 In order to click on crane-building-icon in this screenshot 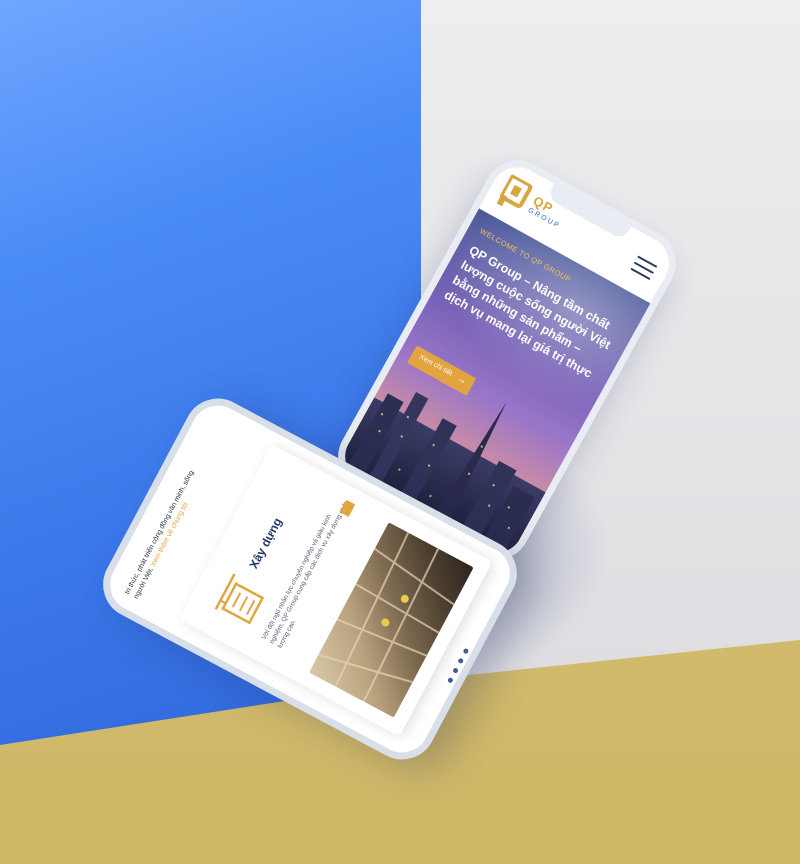, I will do `click(239, 599)`.